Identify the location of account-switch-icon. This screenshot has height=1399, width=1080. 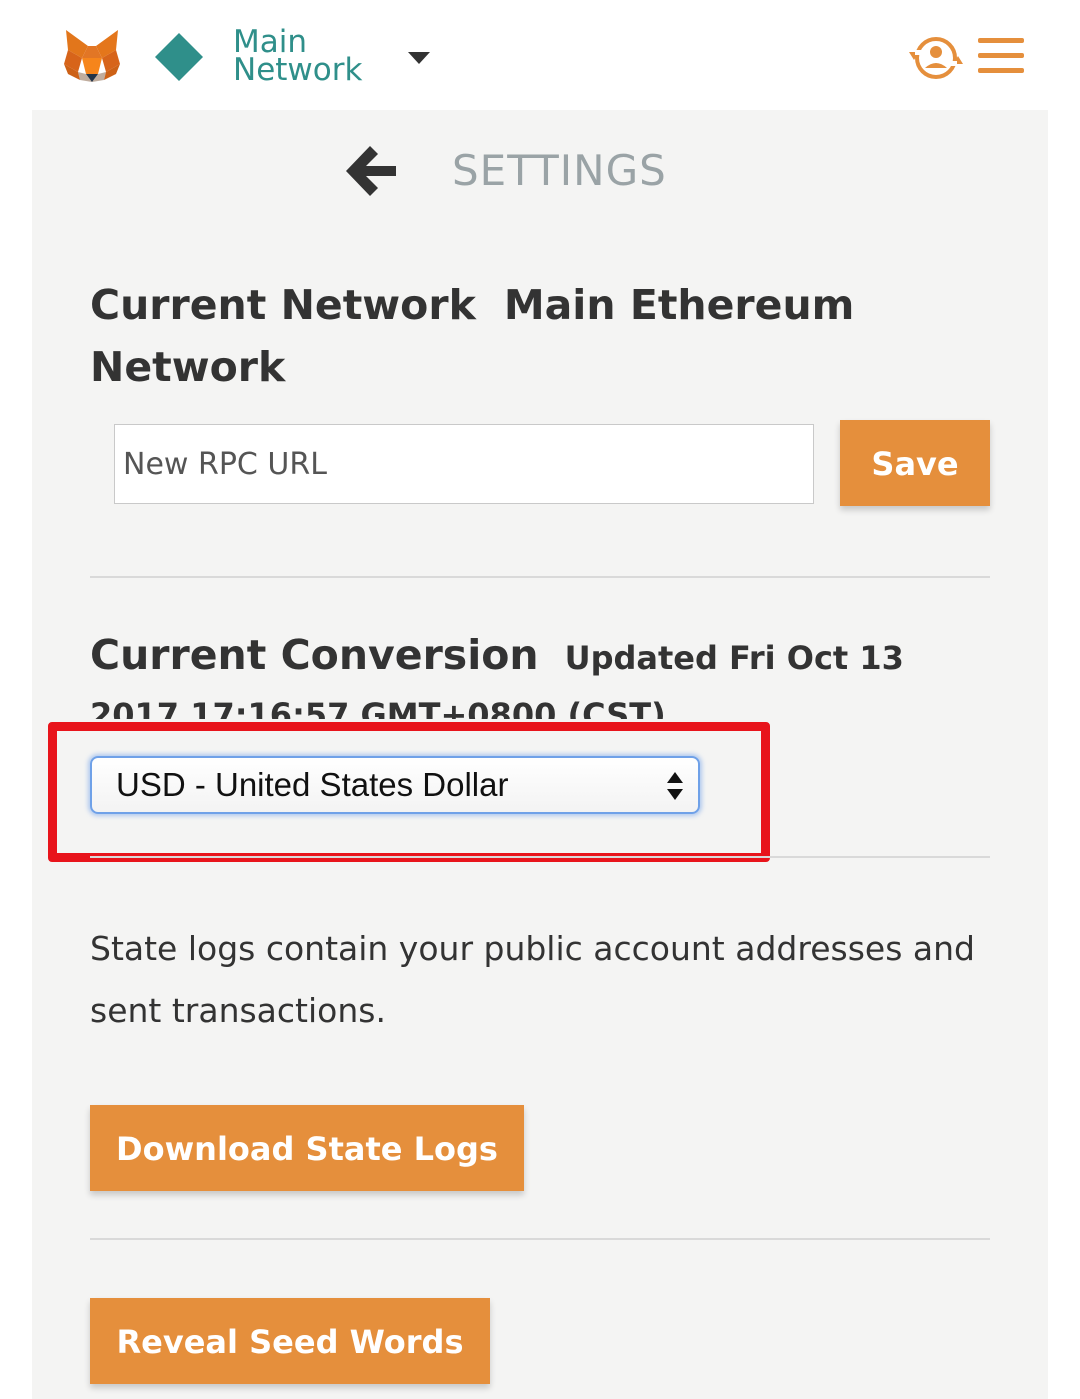
(936, 58).